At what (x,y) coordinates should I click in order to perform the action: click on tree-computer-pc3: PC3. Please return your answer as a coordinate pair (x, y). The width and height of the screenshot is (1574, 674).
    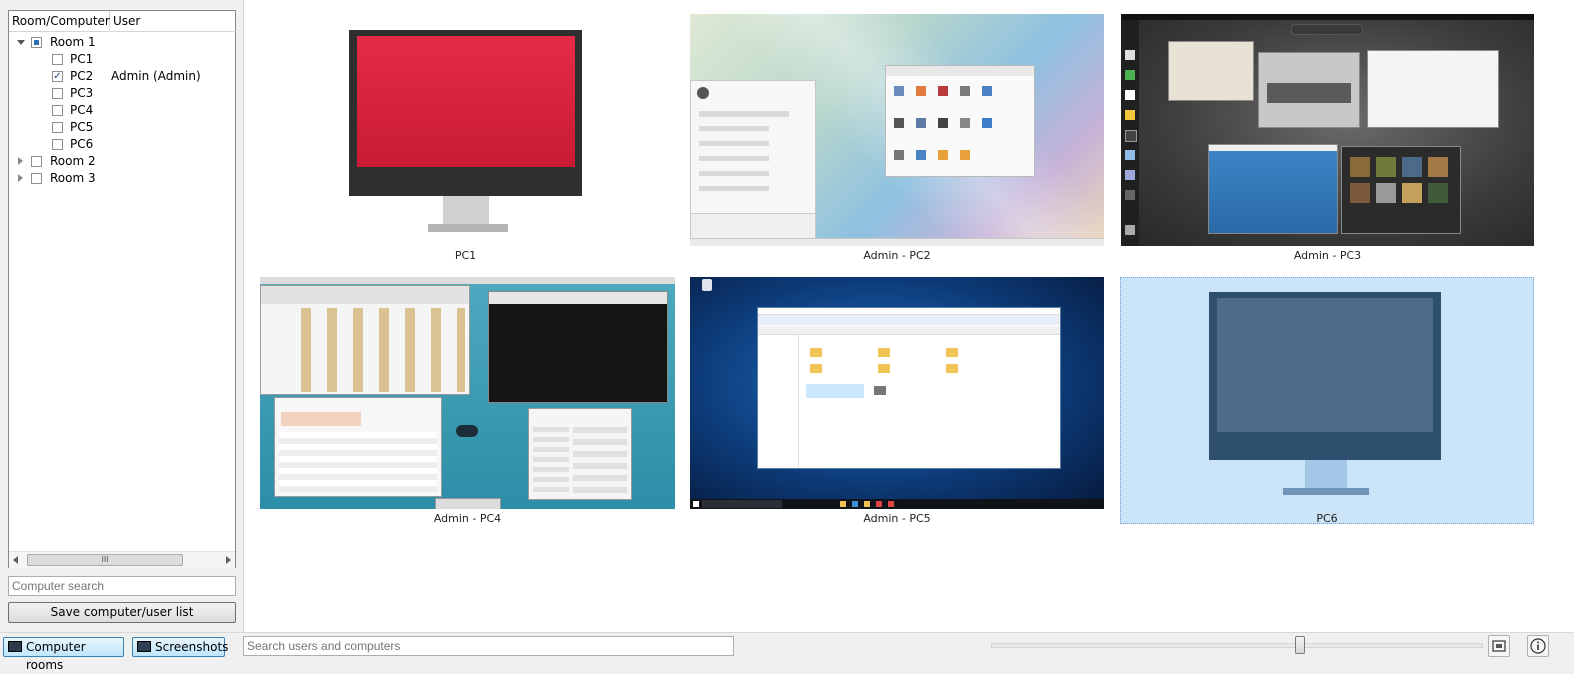
    Looking at the image, I should click on (122, 93).